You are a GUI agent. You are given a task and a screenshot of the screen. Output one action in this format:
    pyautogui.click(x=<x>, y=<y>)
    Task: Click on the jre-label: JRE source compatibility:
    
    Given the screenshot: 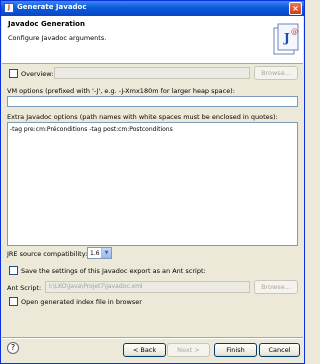 What is the action you would take?
    pyautogui.click(x=47, y=254)
    